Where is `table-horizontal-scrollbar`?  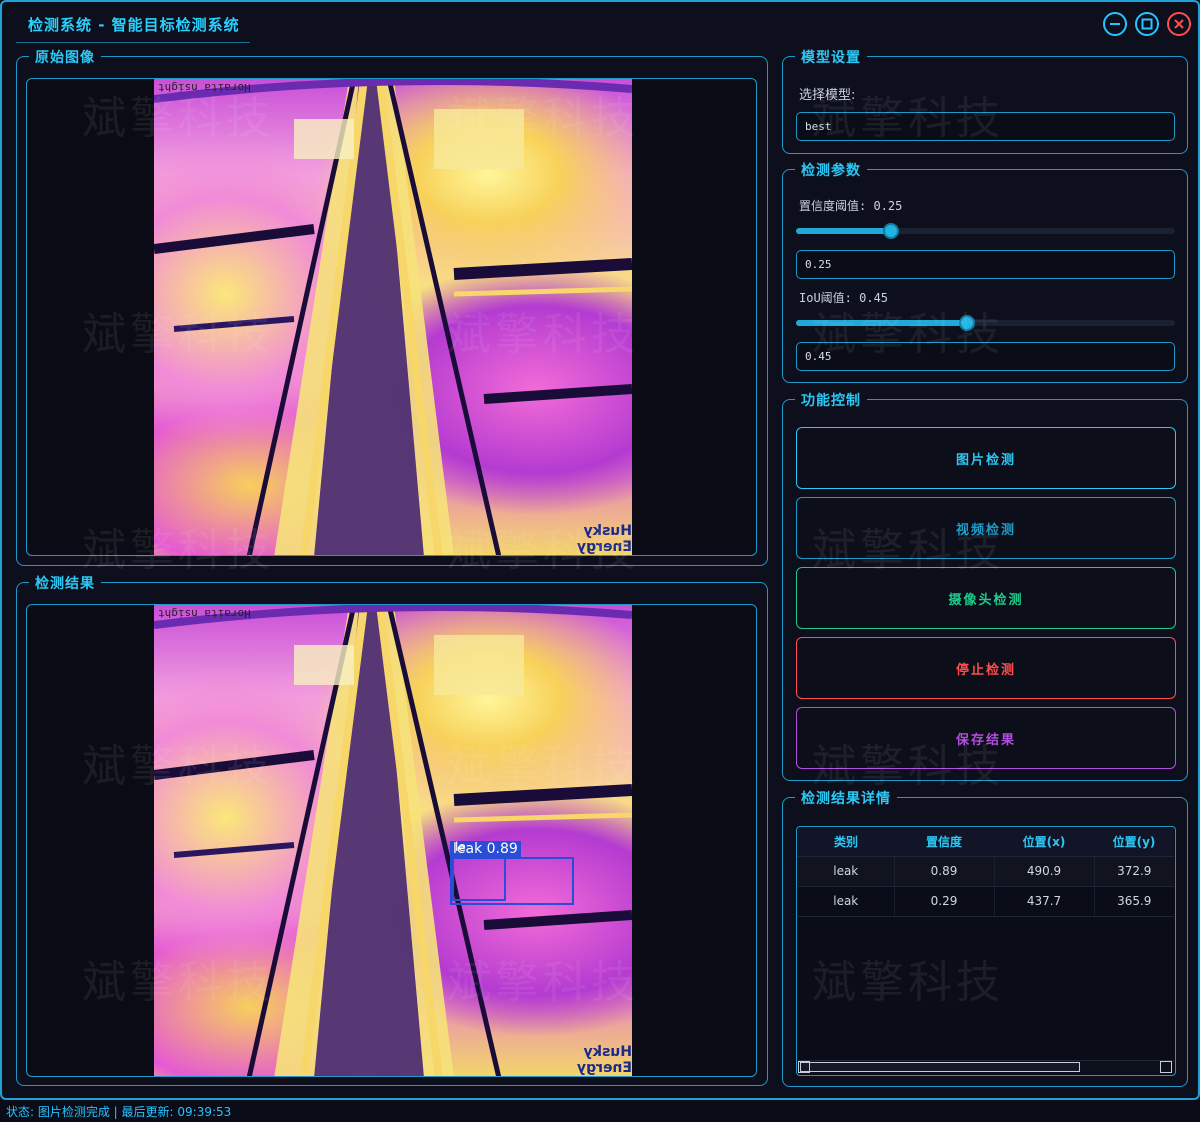 table-horizontal-scrollbar is located at coordinates (986, 1067).